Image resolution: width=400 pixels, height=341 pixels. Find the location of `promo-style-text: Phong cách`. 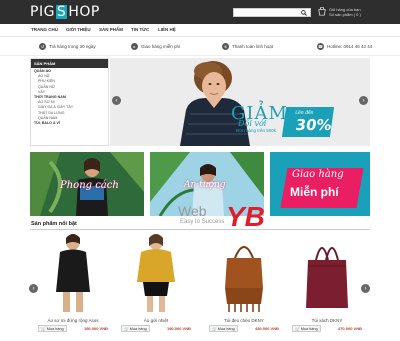

promo-style-text: Phong cách is located at coordinates (89, 185).